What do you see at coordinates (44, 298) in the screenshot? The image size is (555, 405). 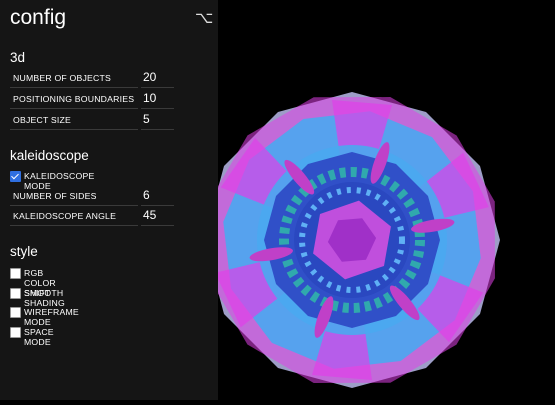 I see `smooth-shading-label: SMOOTH SHADING` at bounding box center [44, 298].